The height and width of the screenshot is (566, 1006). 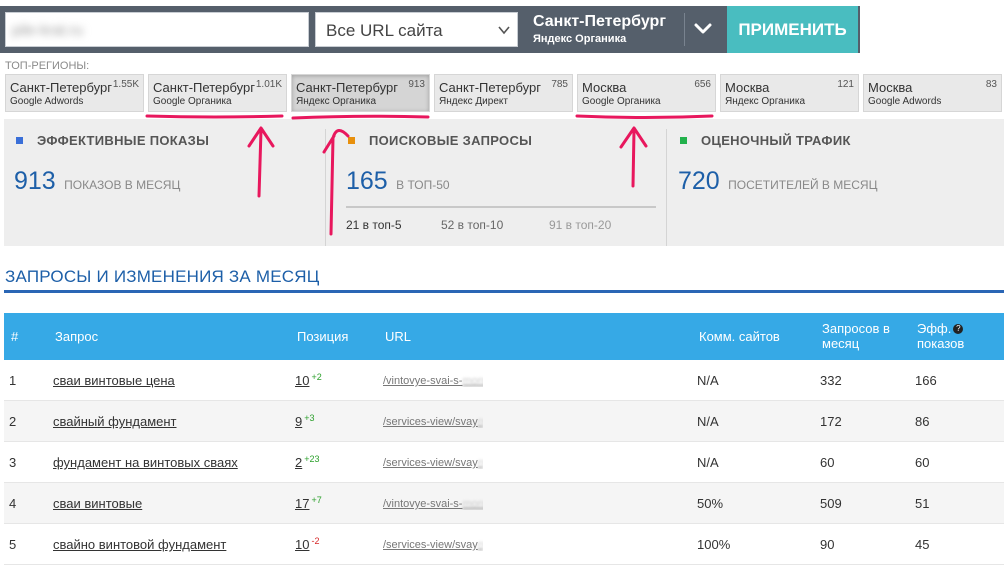 I want to click on region-card: Москва Google Органика 656, so click(x=646, y=93).